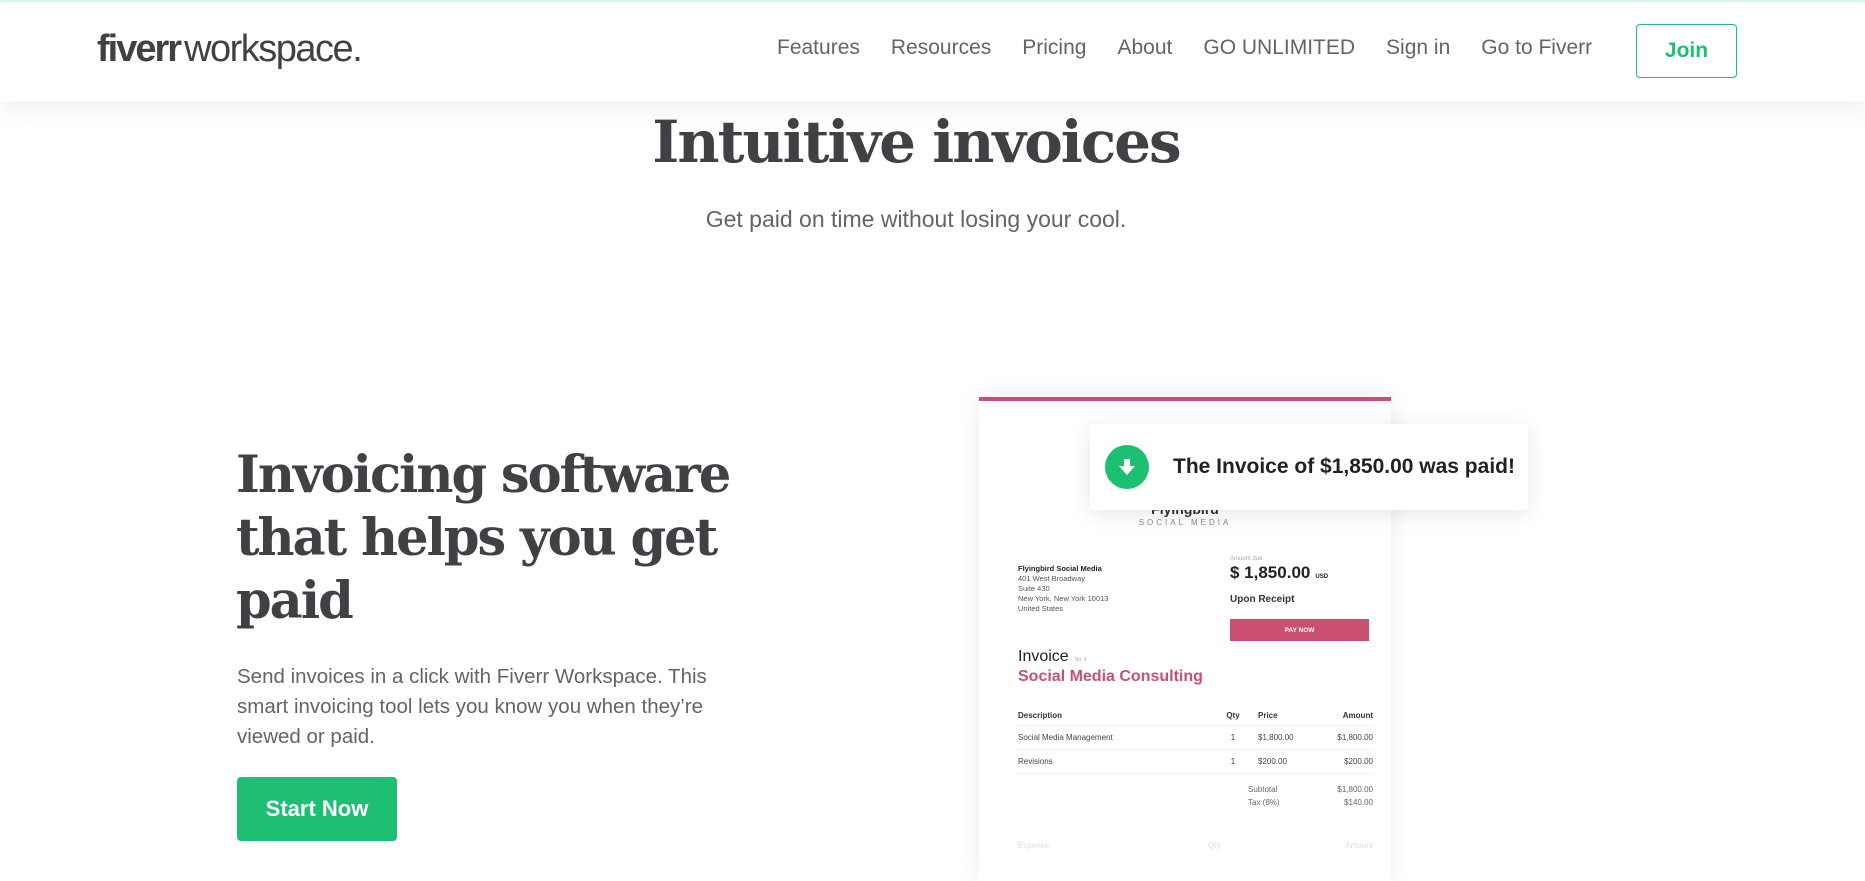  Describe the element at coordinates (139, 49) in the screenshot. I see `logo-brand: fiverr` at that location.